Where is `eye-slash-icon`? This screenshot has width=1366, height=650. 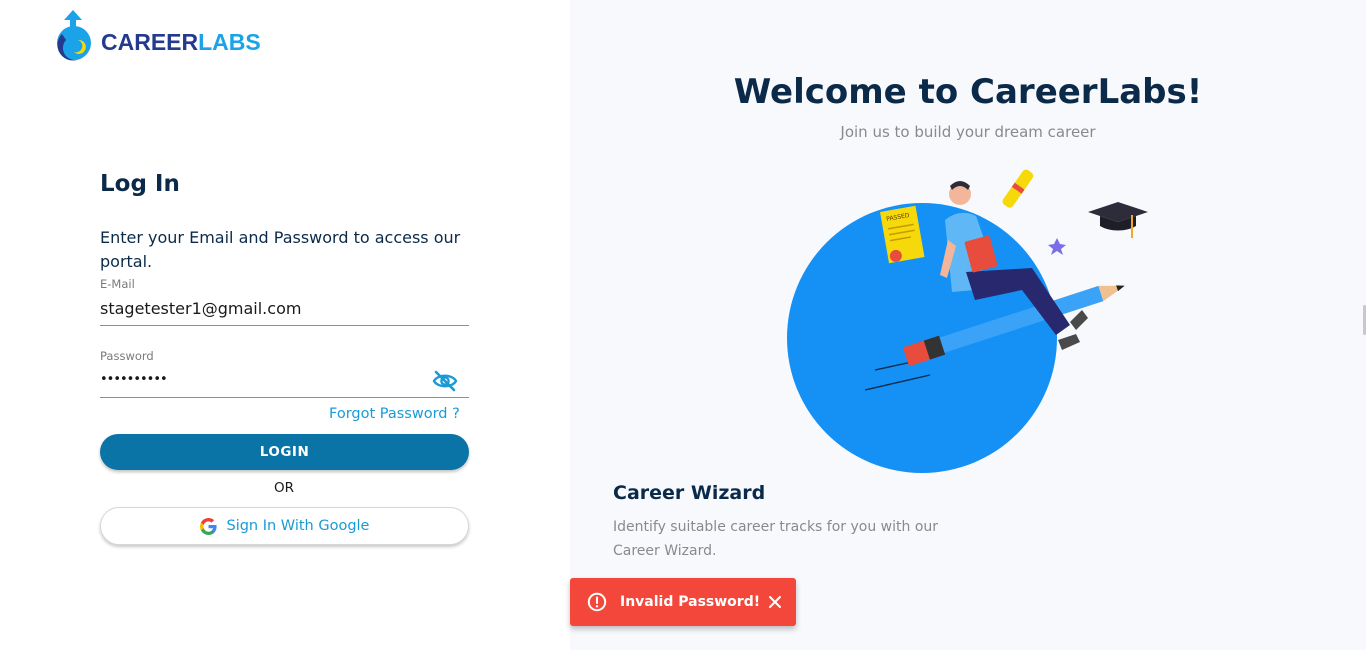 eye-slash-icon is located at coordinates (445, 381).